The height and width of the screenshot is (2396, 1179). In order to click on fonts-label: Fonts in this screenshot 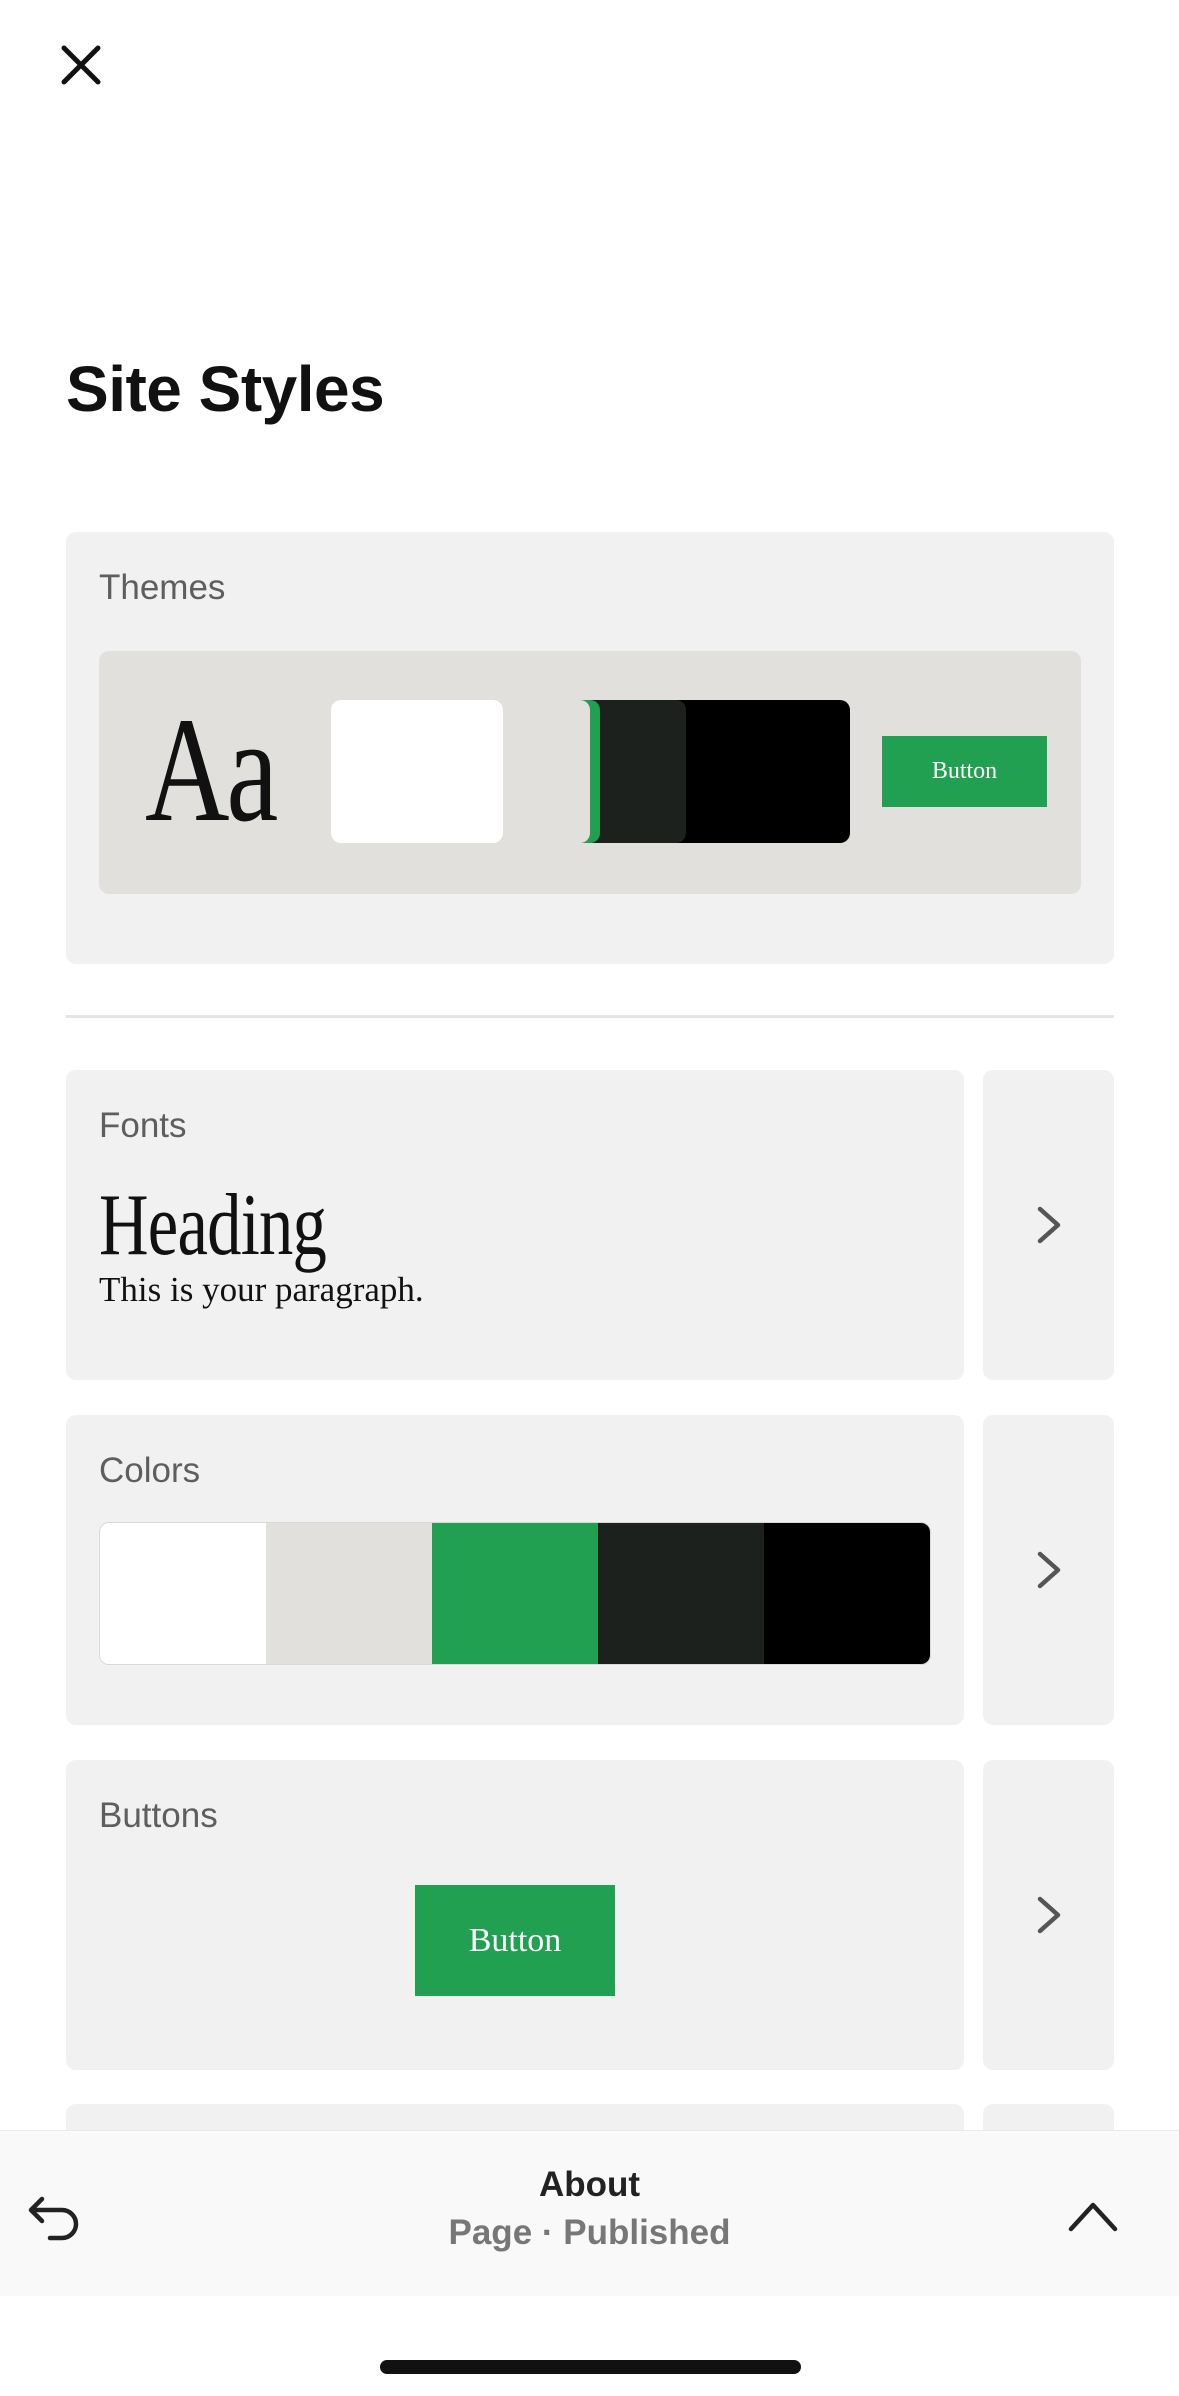, I will do `click(143, 1125)`.